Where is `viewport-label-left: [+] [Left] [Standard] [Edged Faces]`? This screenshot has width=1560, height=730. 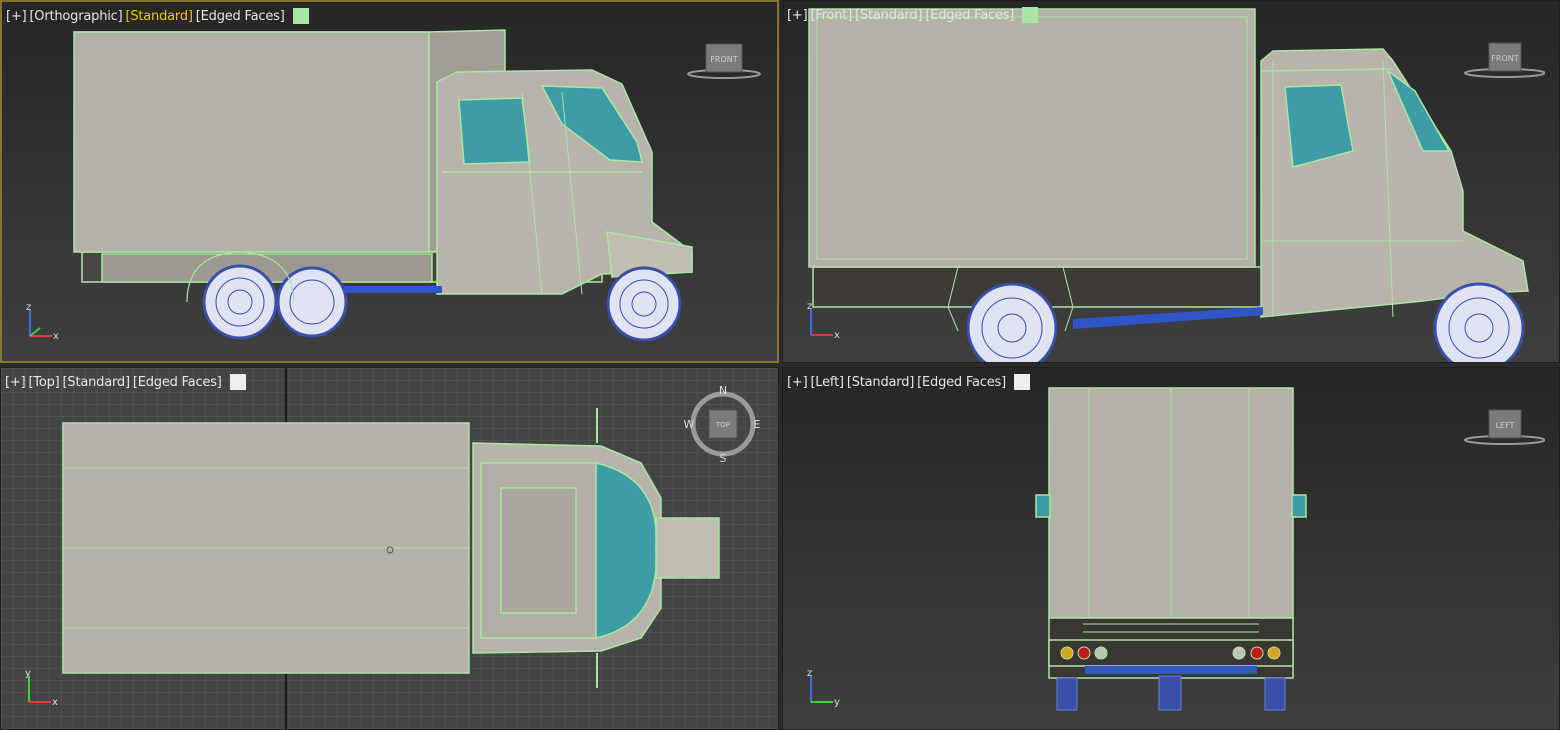
viewport-label-left: [+] [Left] [Standard] [Edged Faces] is located at coordinates (910, 382).